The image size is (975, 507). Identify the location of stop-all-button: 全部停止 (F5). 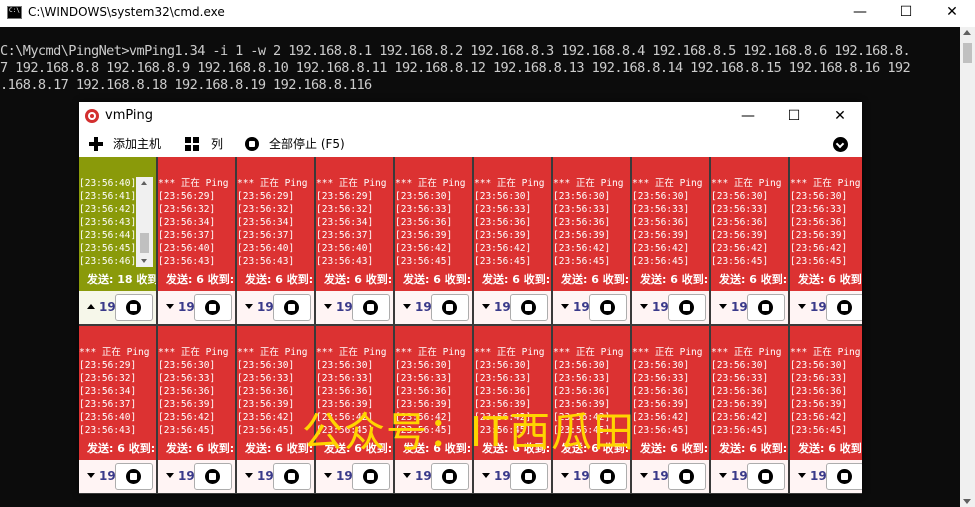
(295, 143).